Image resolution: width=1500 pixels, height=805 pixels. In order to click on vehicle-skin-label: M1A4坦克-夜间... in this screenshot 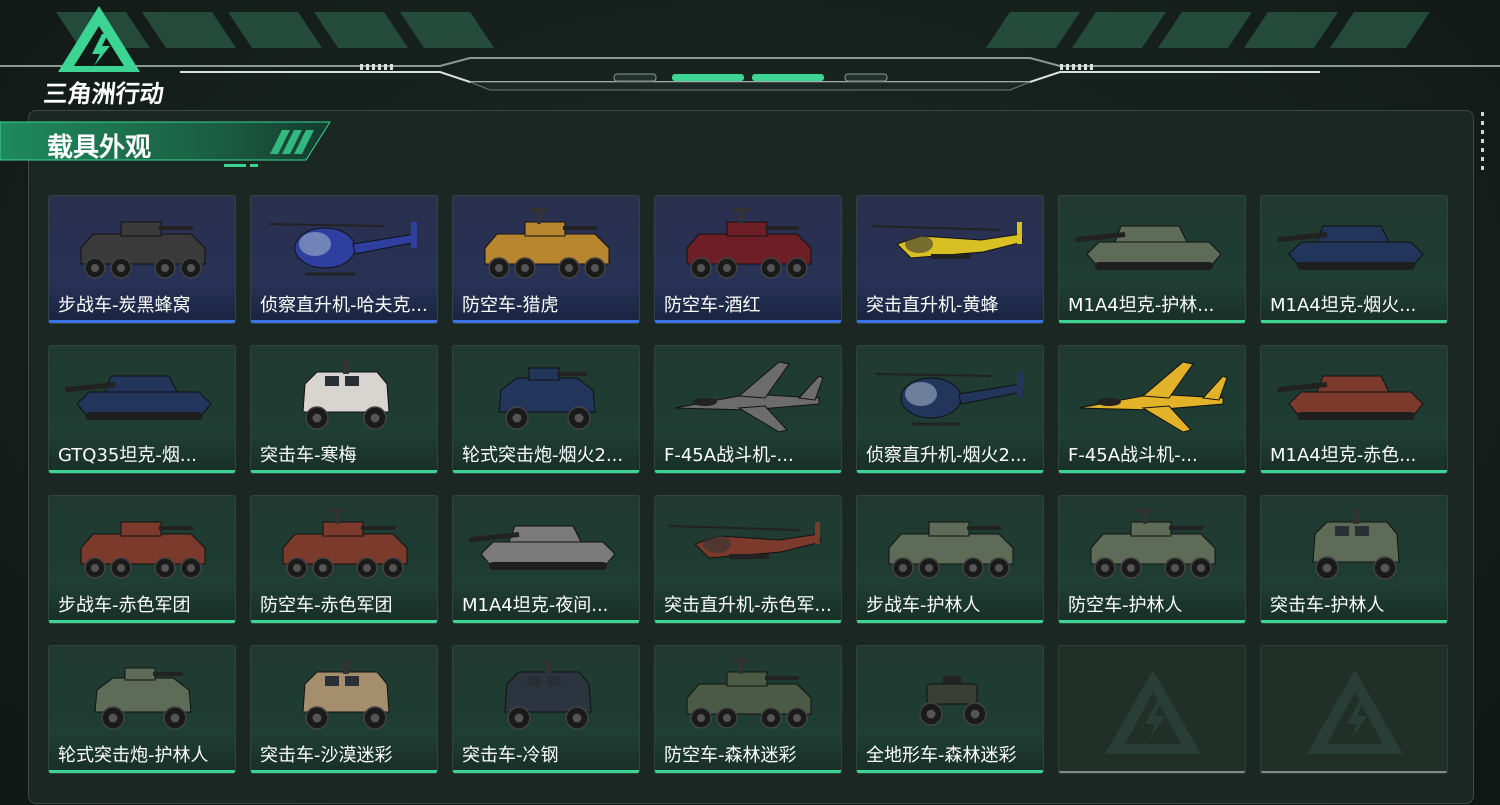, I will do `click(535, 605)`.